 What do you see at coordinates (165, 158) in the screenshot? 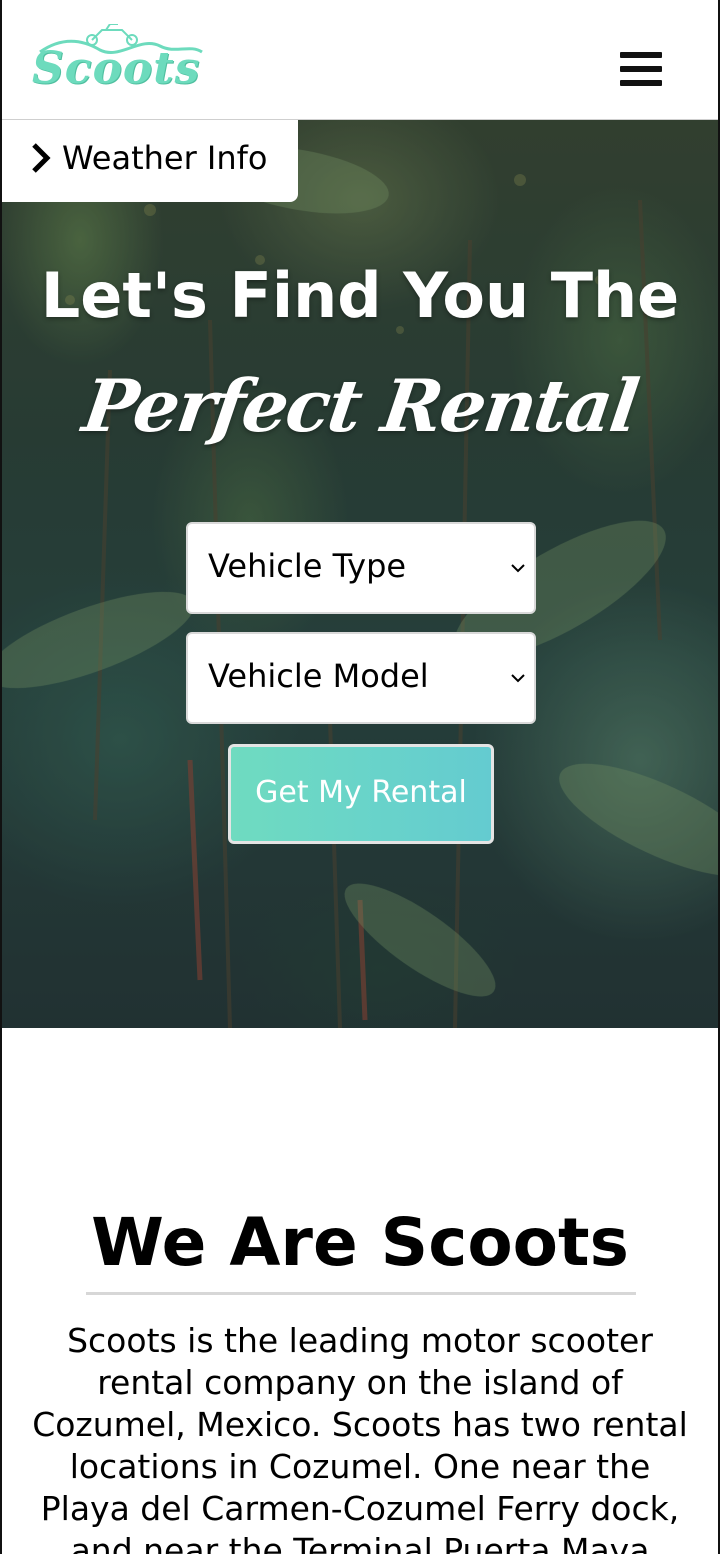
I see `weather-info-label: Weather Info` at bounding box center [165, 158].